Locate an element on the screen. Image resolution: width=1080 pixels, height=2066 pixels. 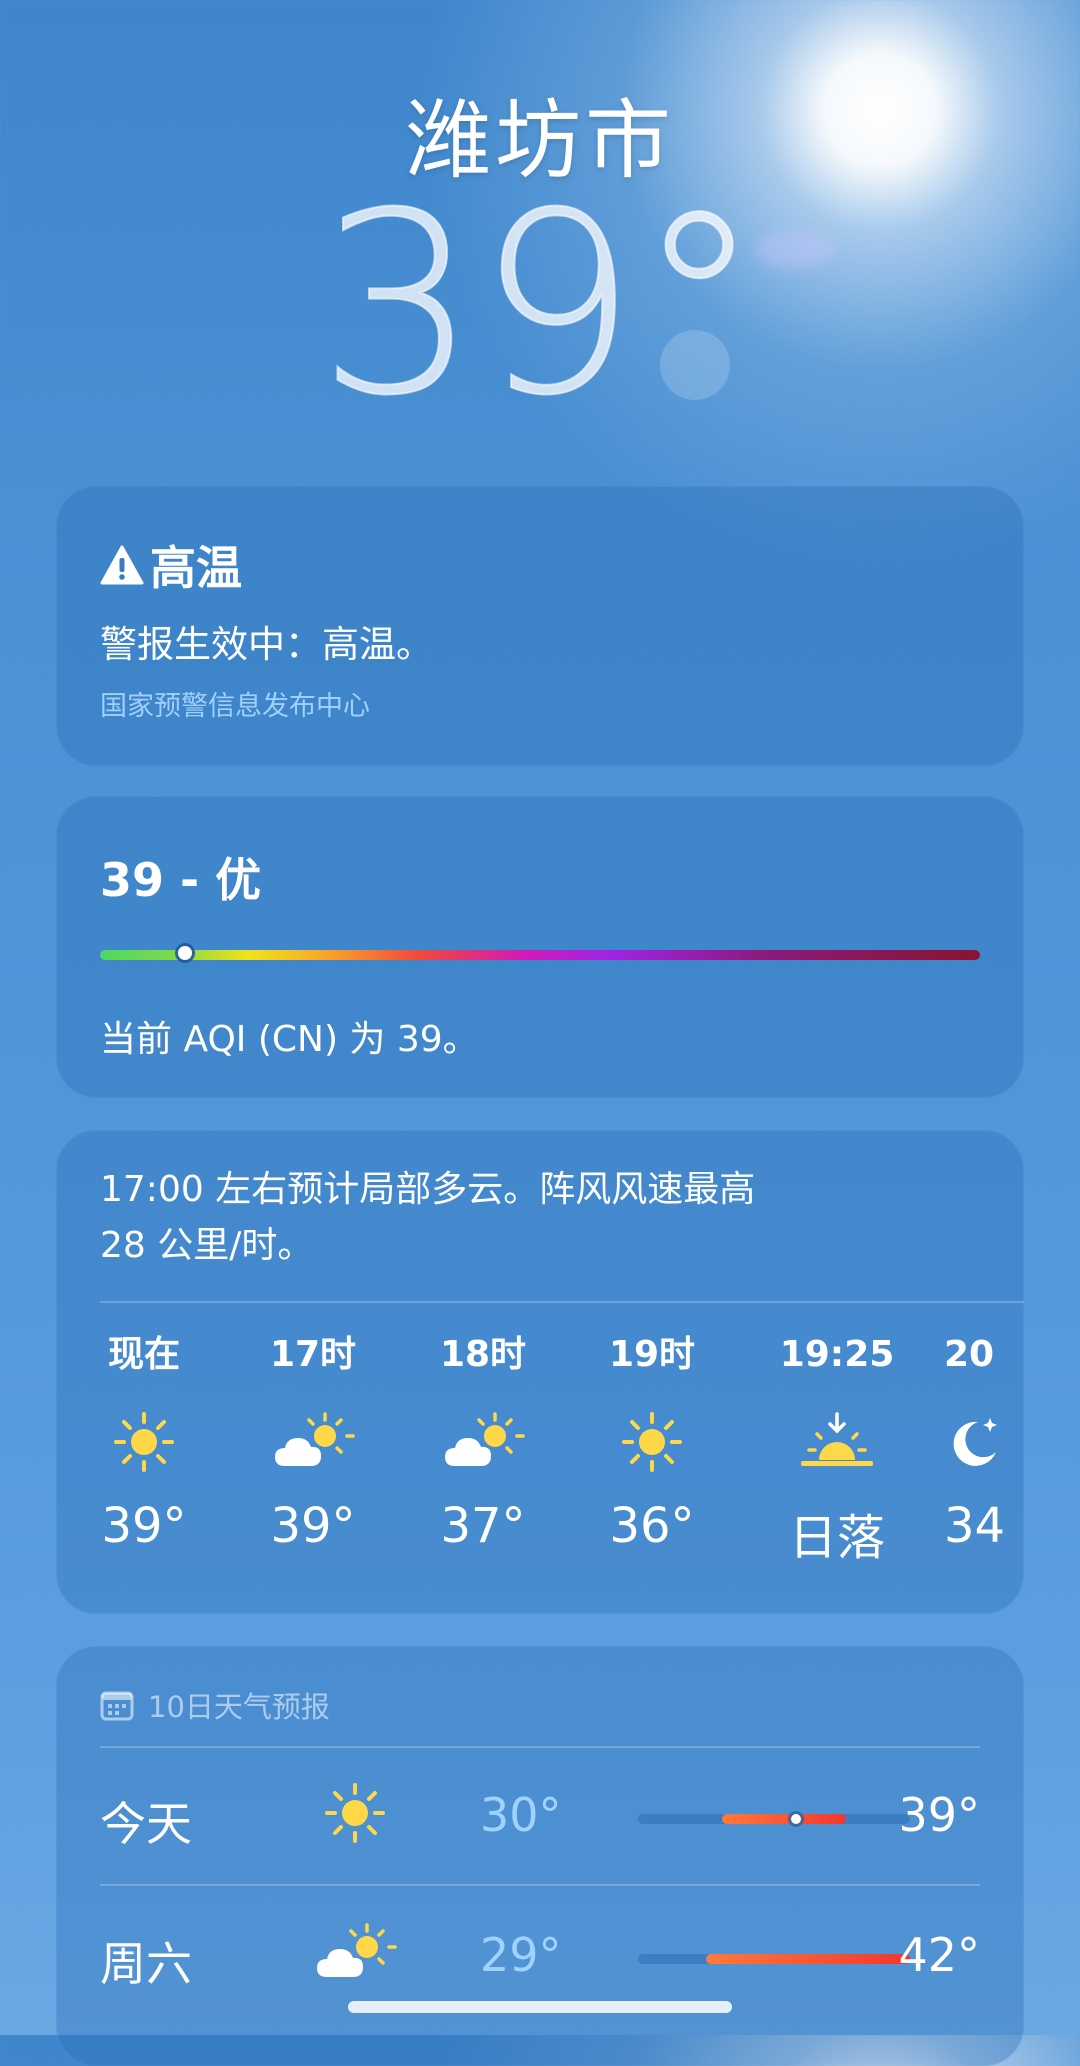
moon-icon is located at coordinates (975, 1442).